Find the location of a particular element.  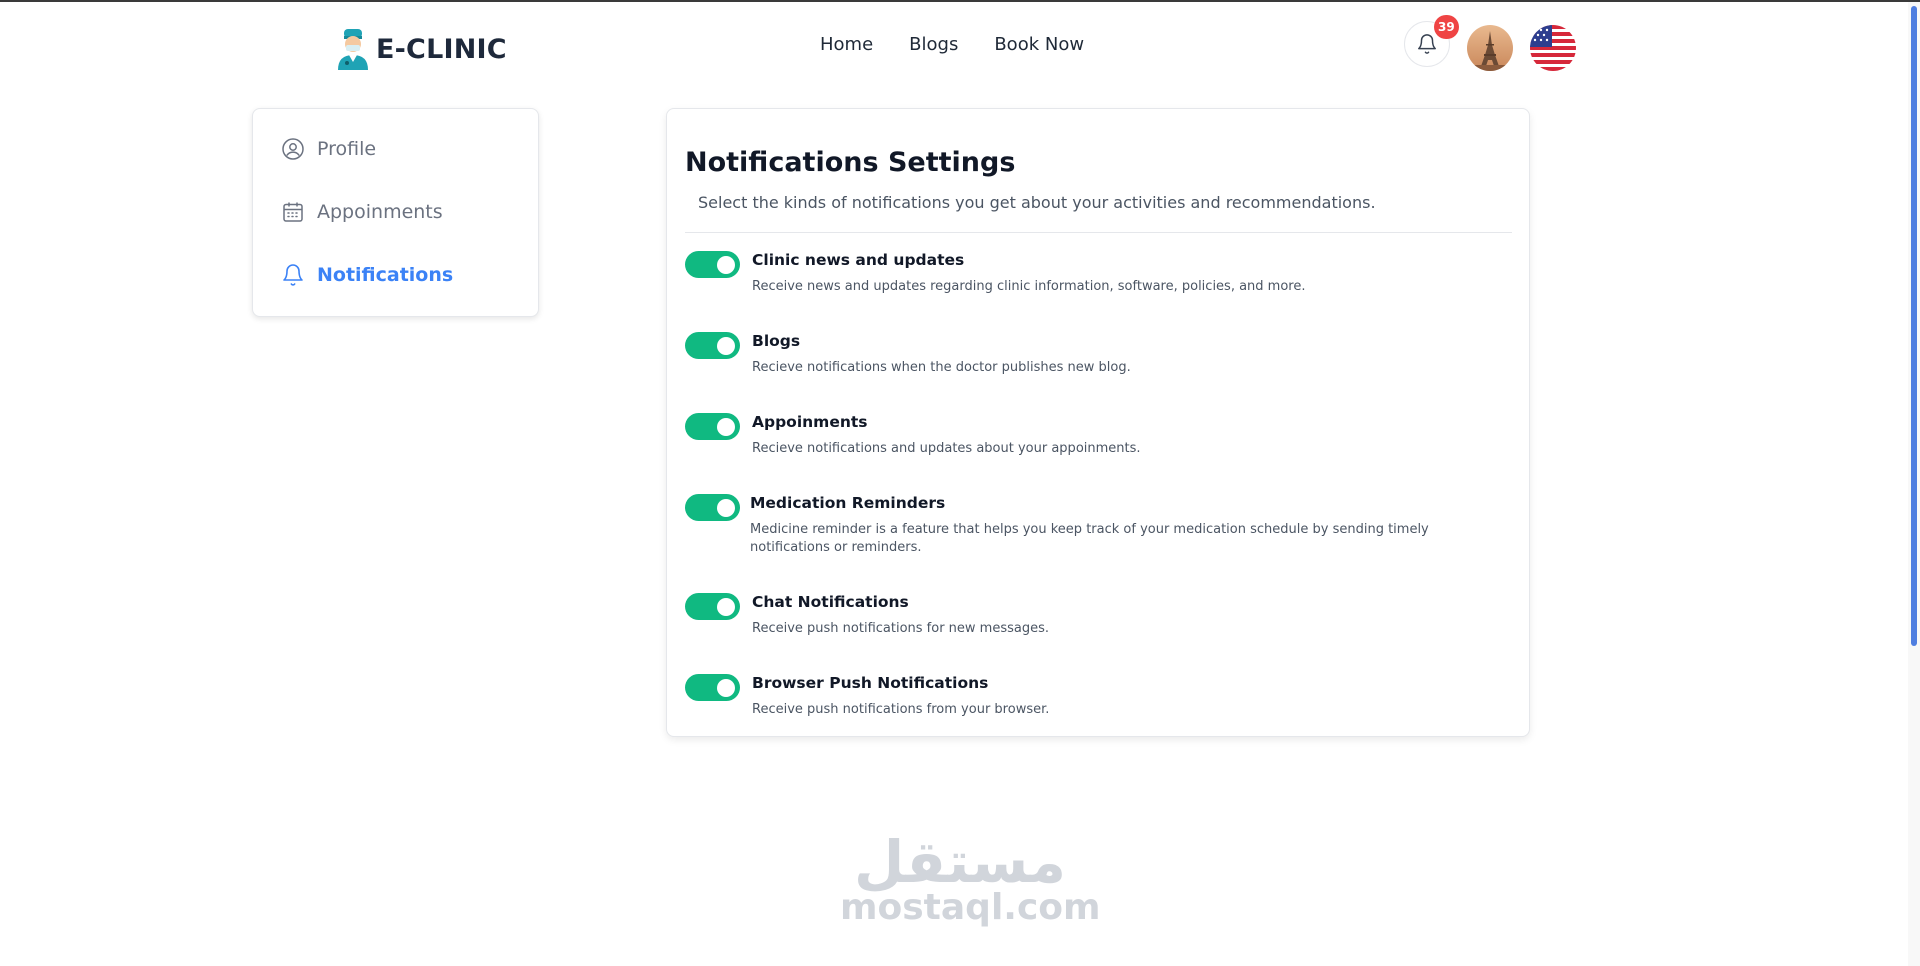

appointments-toggle is located at coordinates (712, 426).